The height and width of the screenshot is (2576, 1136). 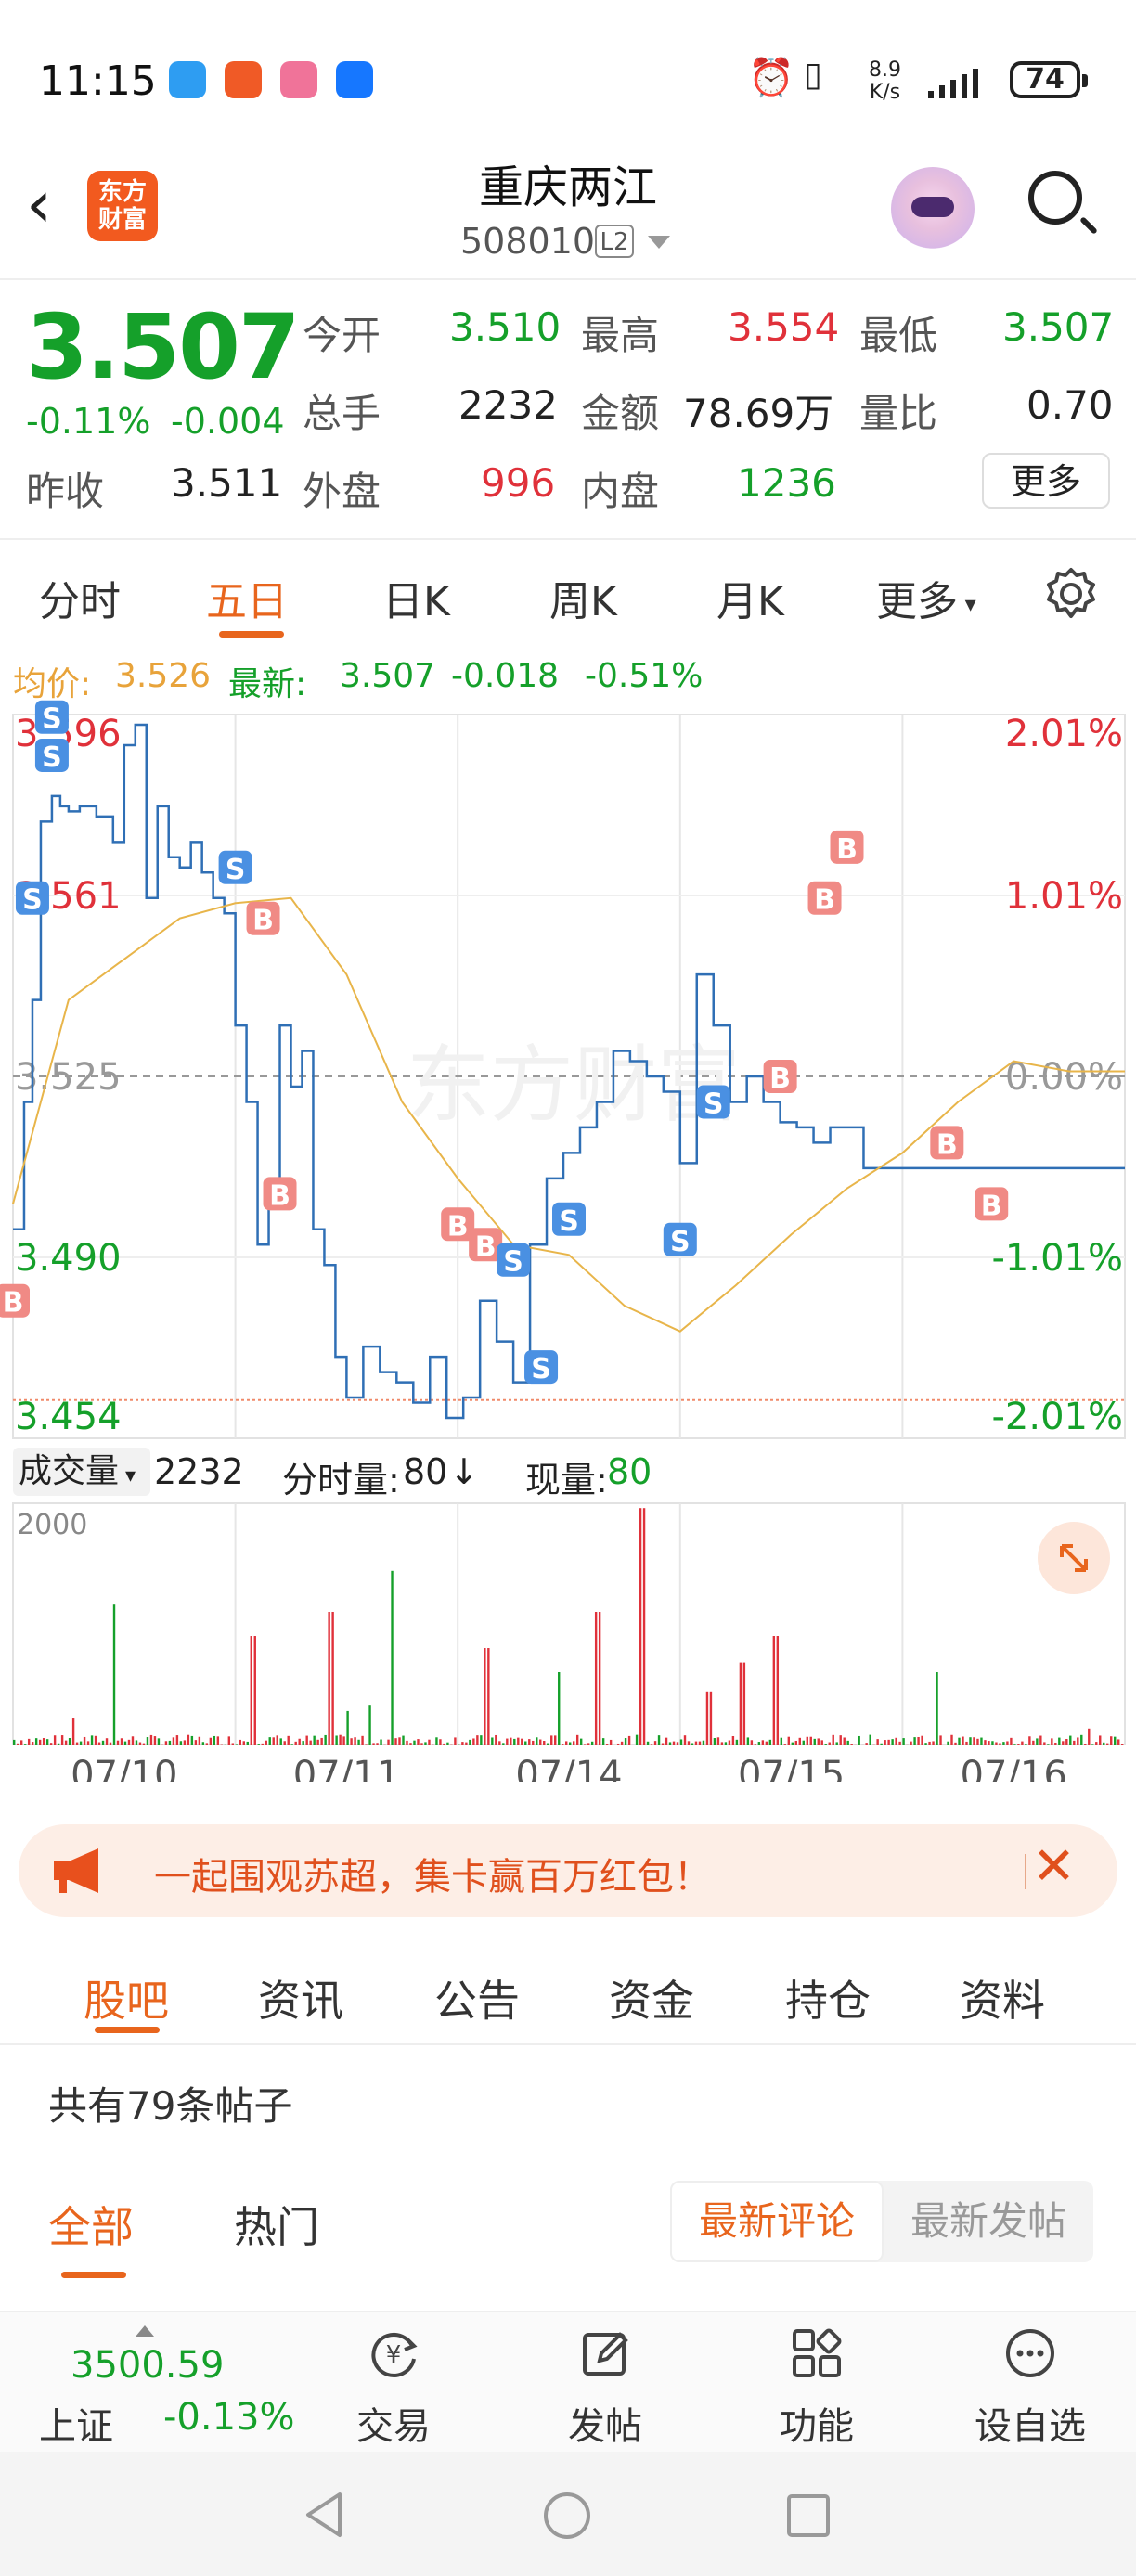 What do you see at coordinates (325, 2515) in the screenshot?
I see `nav-back-icon` at bounding box center [325, 2515].